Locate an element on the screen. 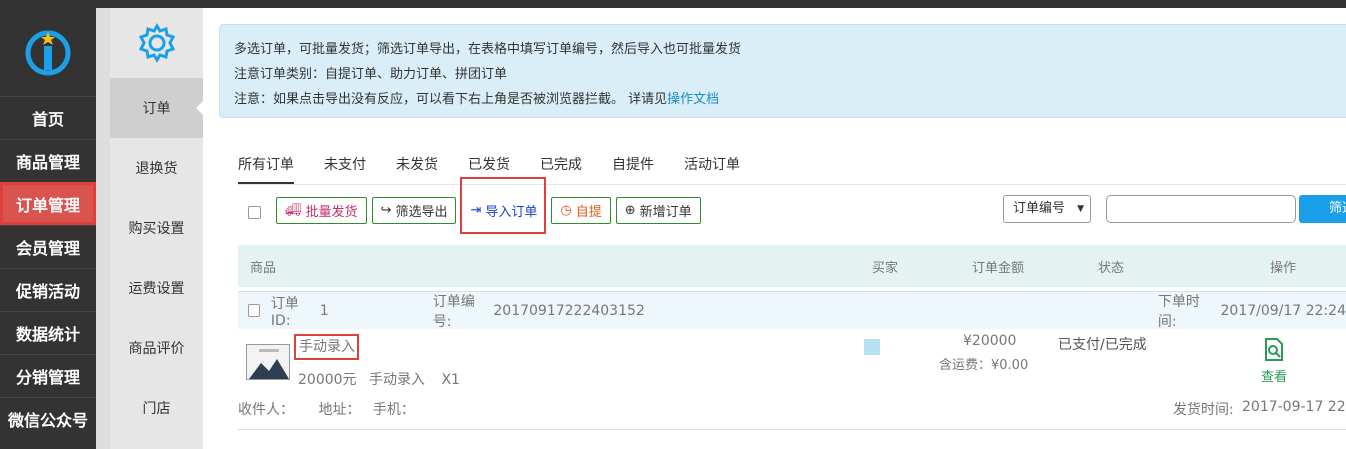 This screenshot has width=1346, height=449. order-no-label: 订单编号: is located at coordinates (453, 311).